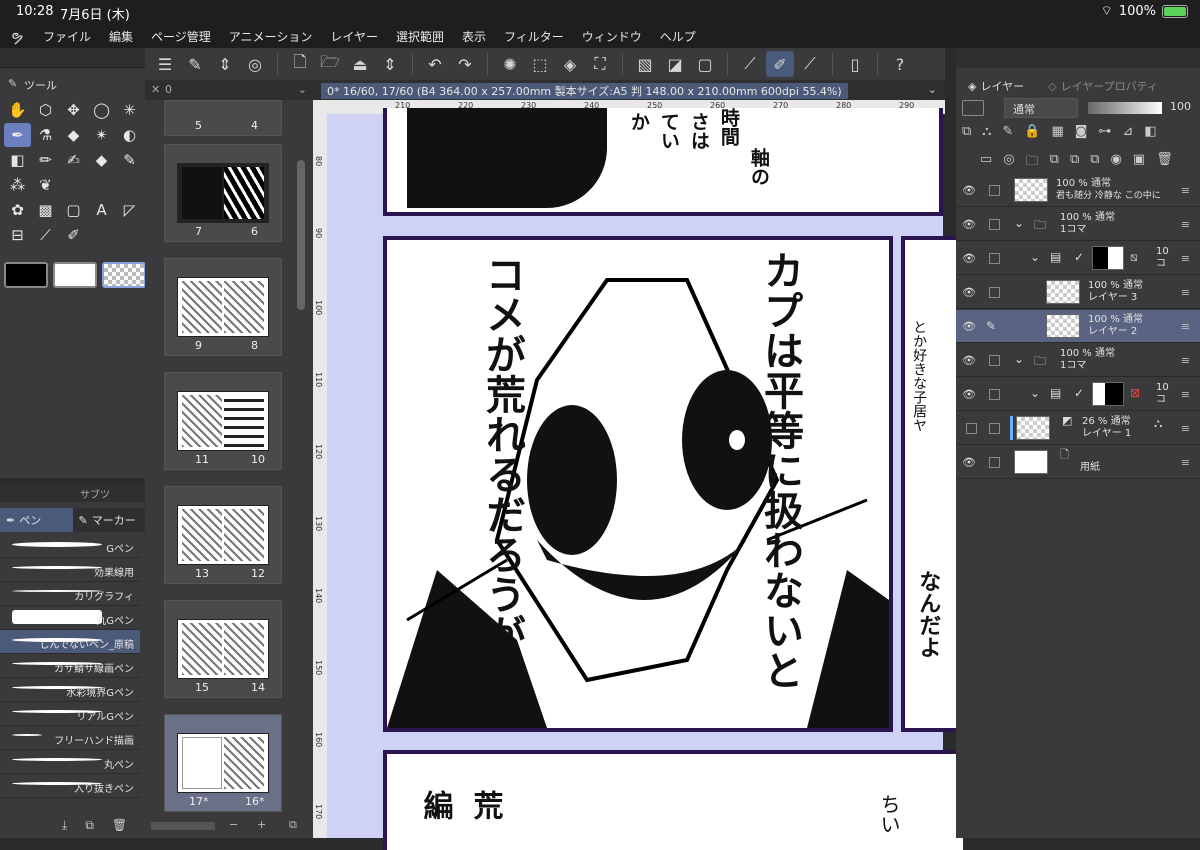  I want to click on gradient-icon: ◪, so click(675, 64).